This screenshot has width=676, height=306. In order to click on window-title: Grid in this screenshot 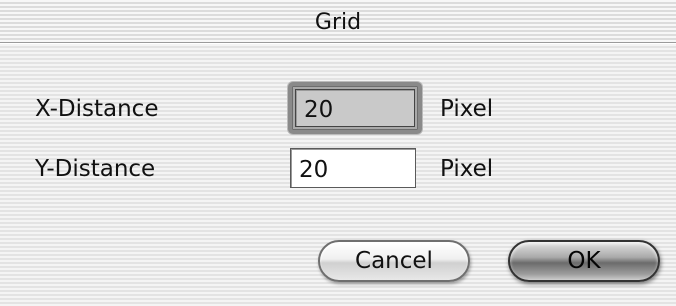, I will do `click(338, 22)`.